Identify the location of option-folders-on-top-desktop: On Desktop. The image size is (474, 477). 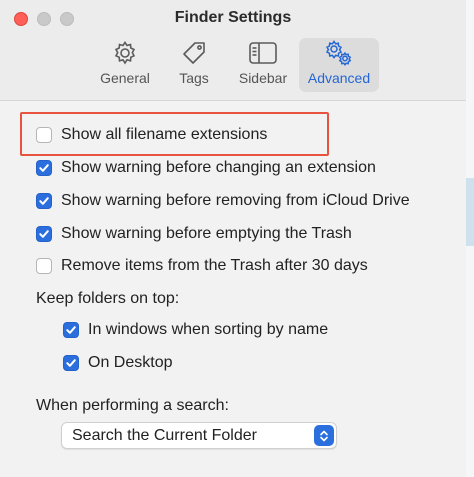
(117, 363).